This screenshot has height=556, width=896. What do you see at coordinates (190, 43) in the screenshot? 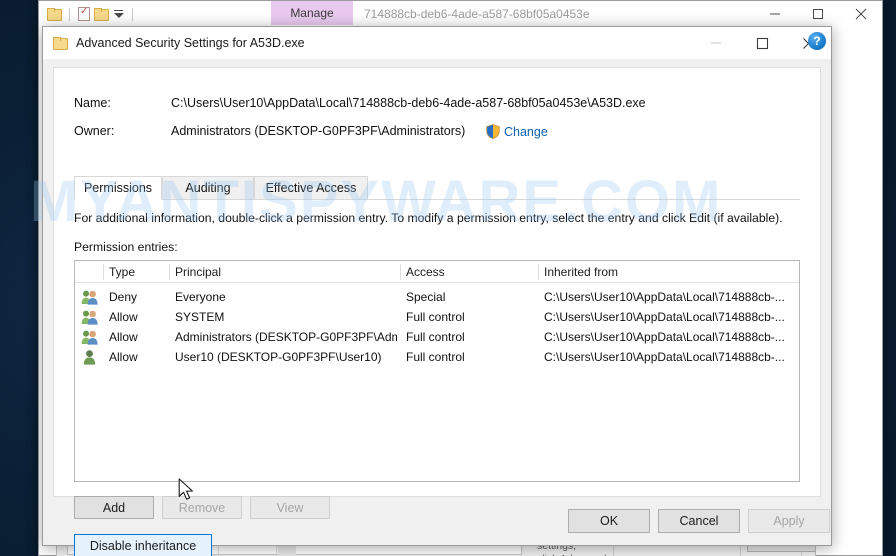
I see `dialog-title: Advanced Security Settings for A53D.exe` at bounding box center [190, 43].